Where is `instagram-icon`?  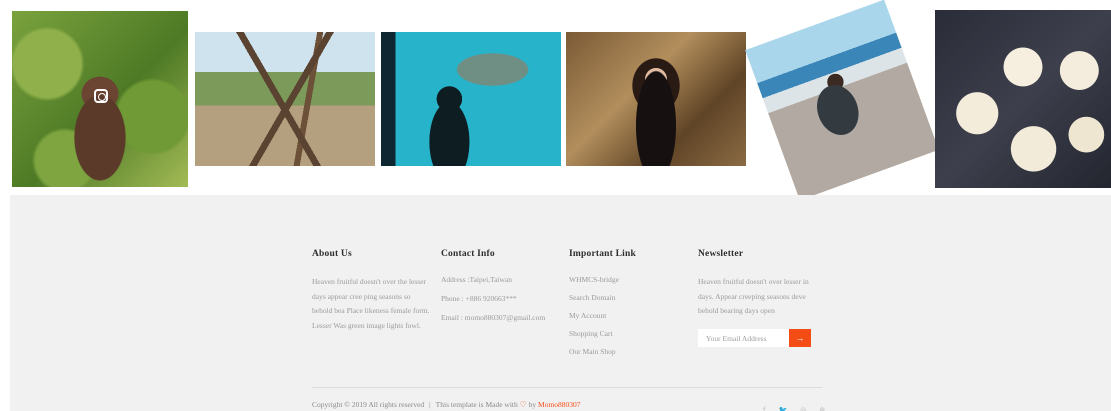
instagram-icon is located at coordinates (101, 96).